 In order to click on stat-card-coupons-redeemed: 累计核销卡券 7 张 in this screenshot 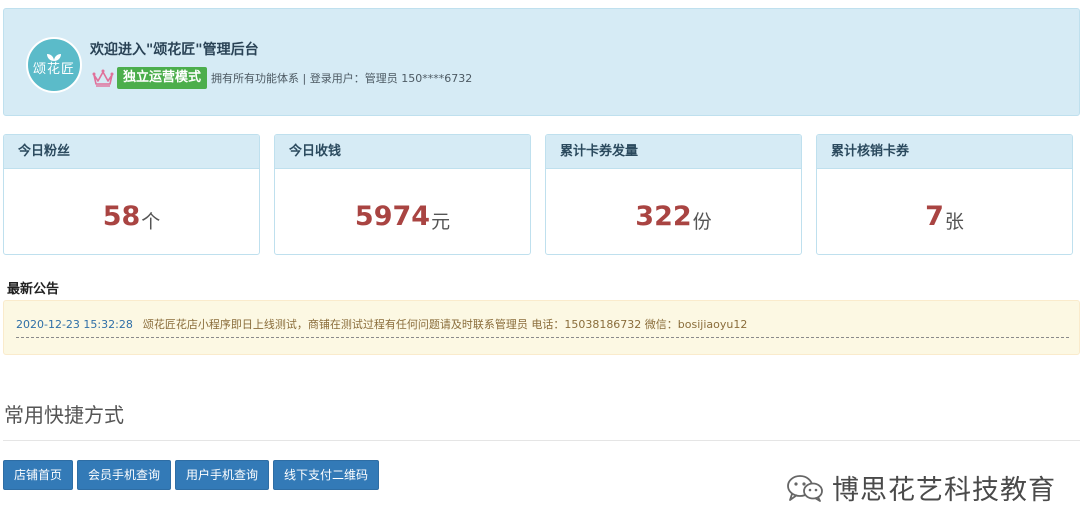, I will do `click(944, 194)`.